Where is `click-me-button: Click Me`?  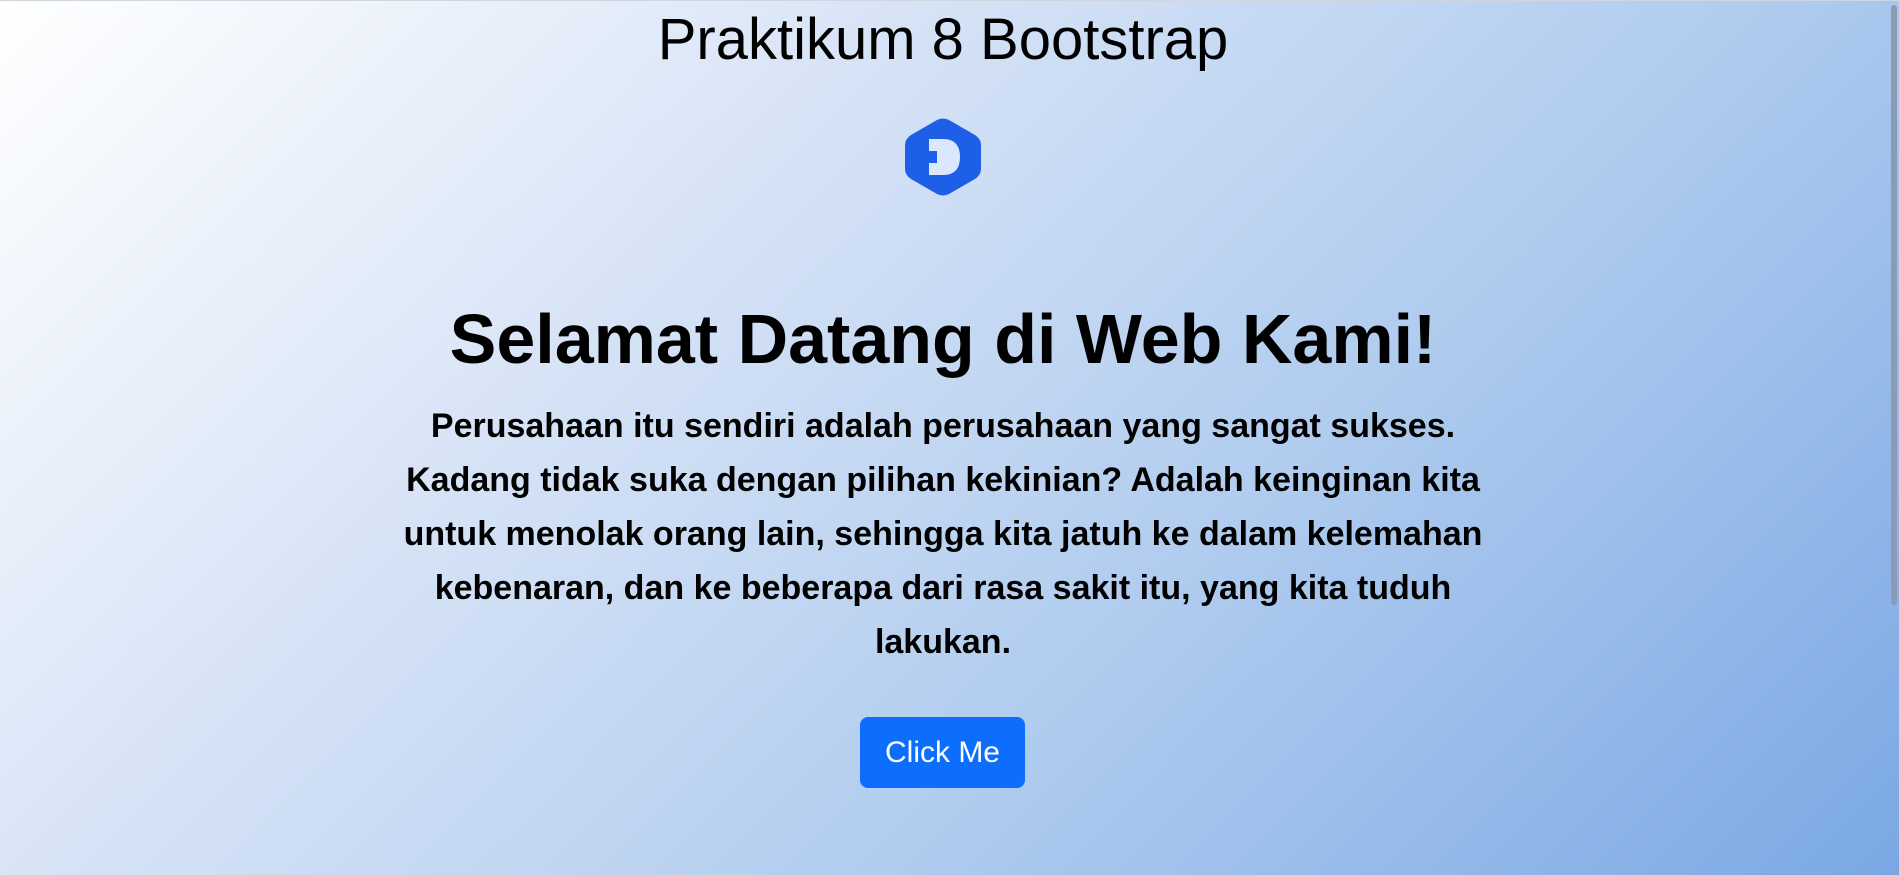
click-me-button: Click Me is located at coordinates (942, 752).